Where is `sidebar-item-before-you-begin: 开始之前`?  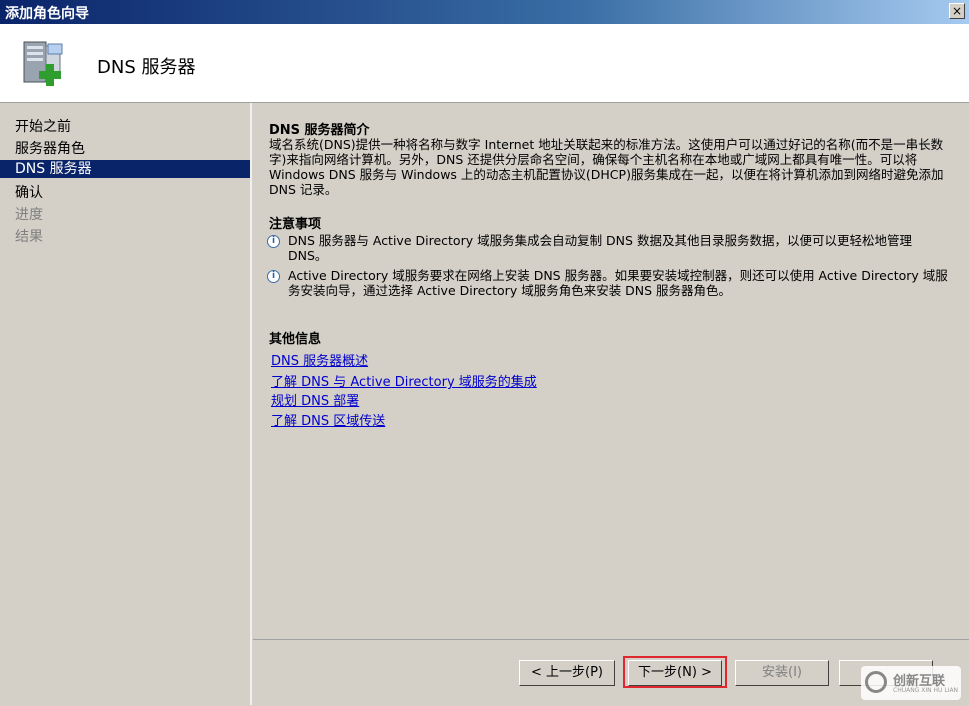
sidebar-item-before-you-begin: 开始之前 is located at coordinates (125, 127).